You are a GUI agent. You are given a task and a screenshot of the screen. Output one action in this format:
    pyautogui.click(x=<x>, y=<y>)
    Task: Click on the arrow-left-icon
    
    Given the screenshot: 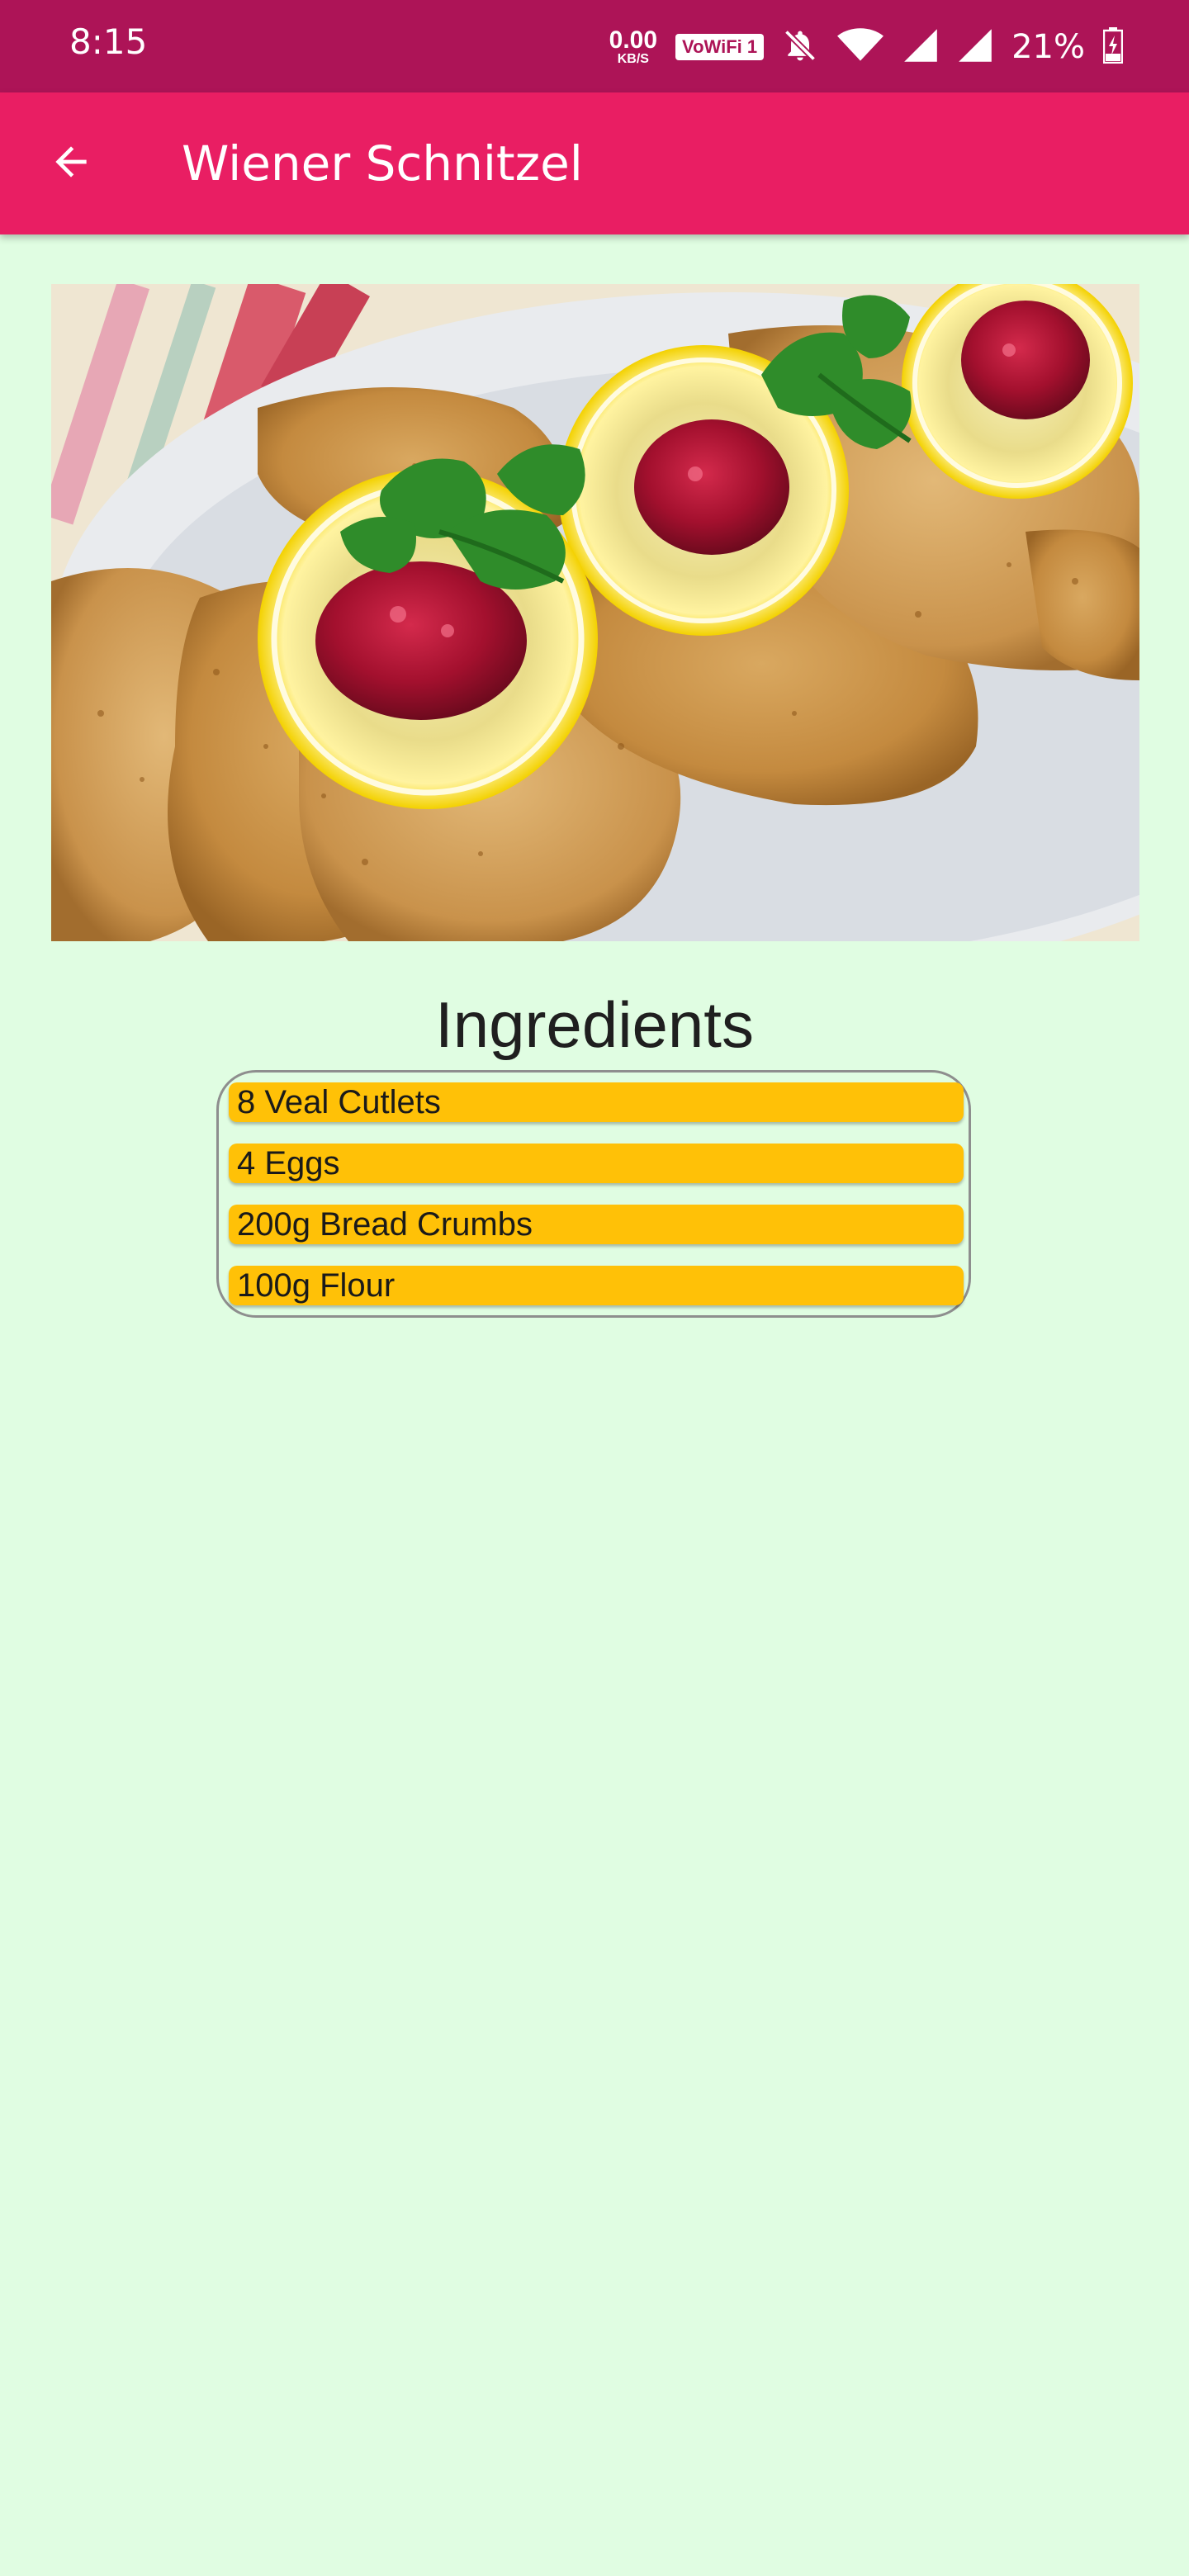 What is the action you would take?
    pyautogui.click(x=71, y=164)
    